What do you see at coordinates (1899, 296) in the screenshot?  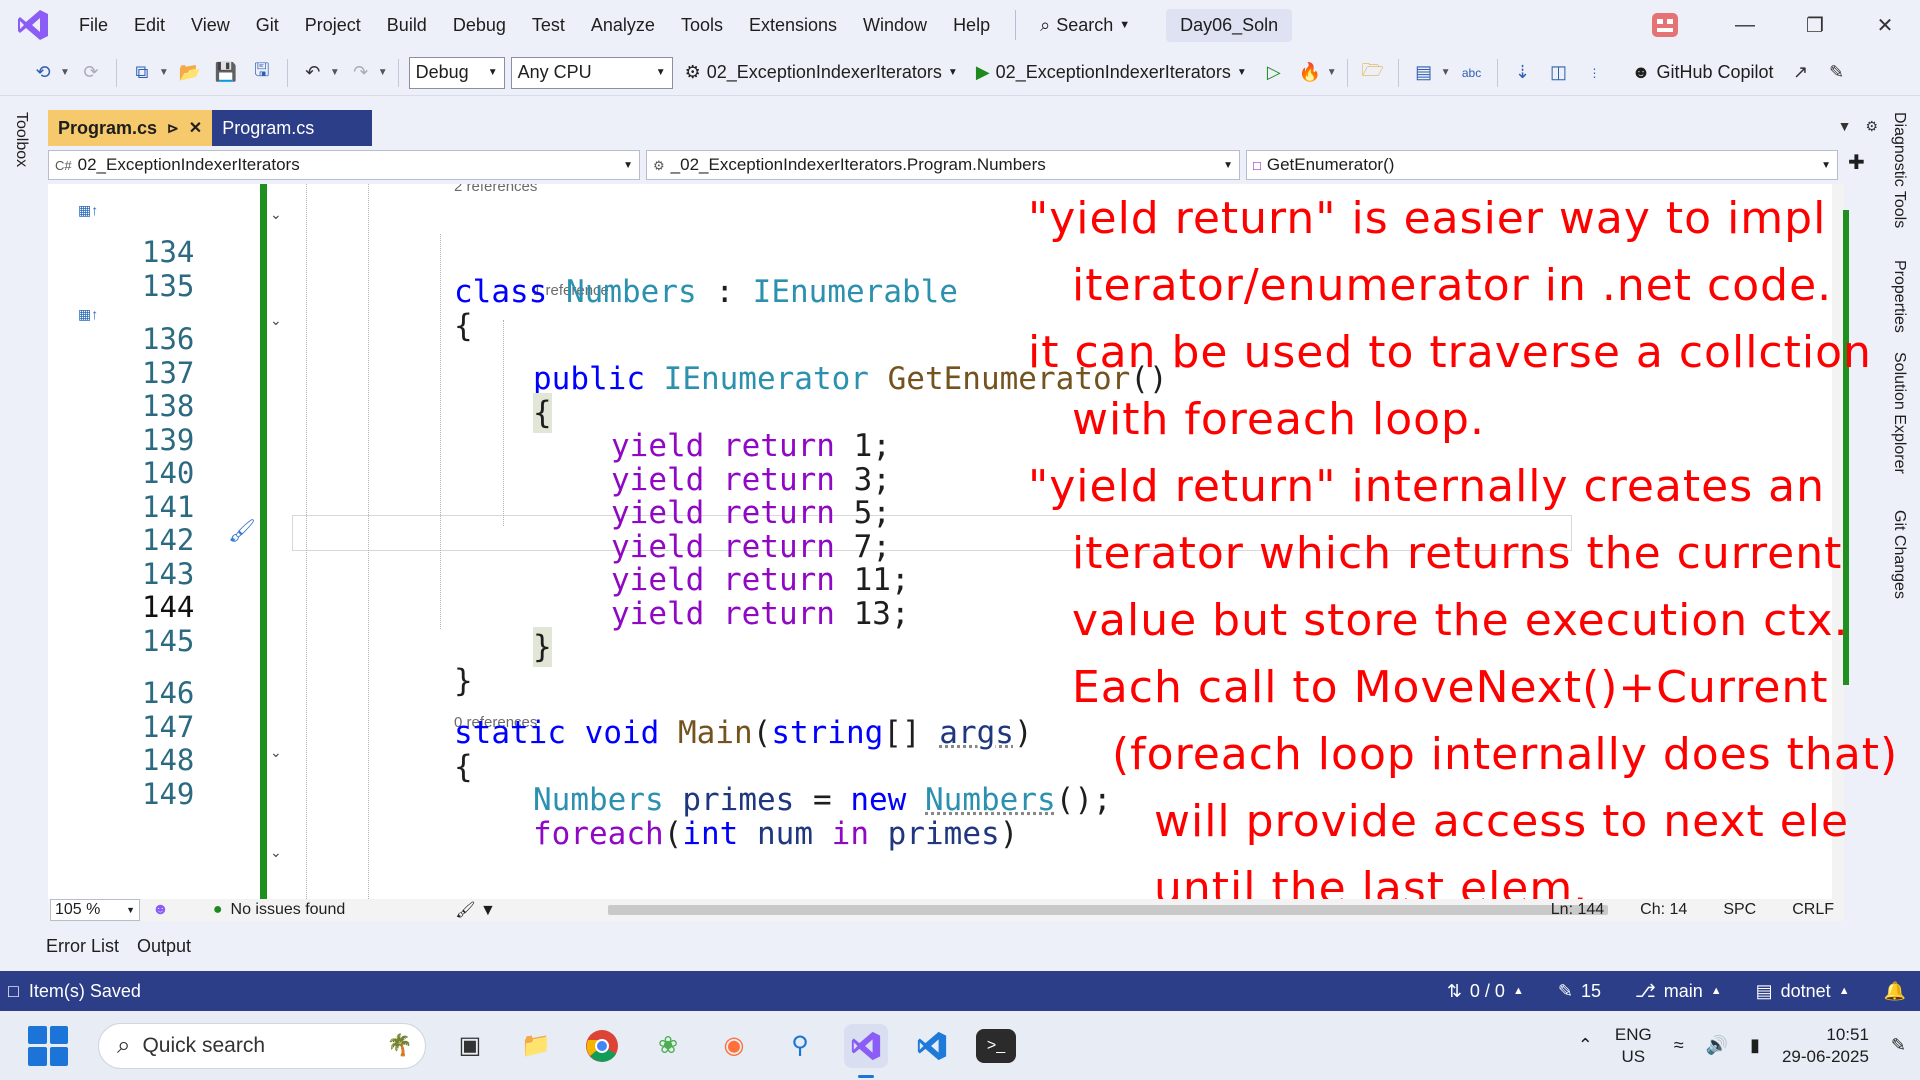 I see `properties-tab: Properties` at bounding box center [1899, 296].